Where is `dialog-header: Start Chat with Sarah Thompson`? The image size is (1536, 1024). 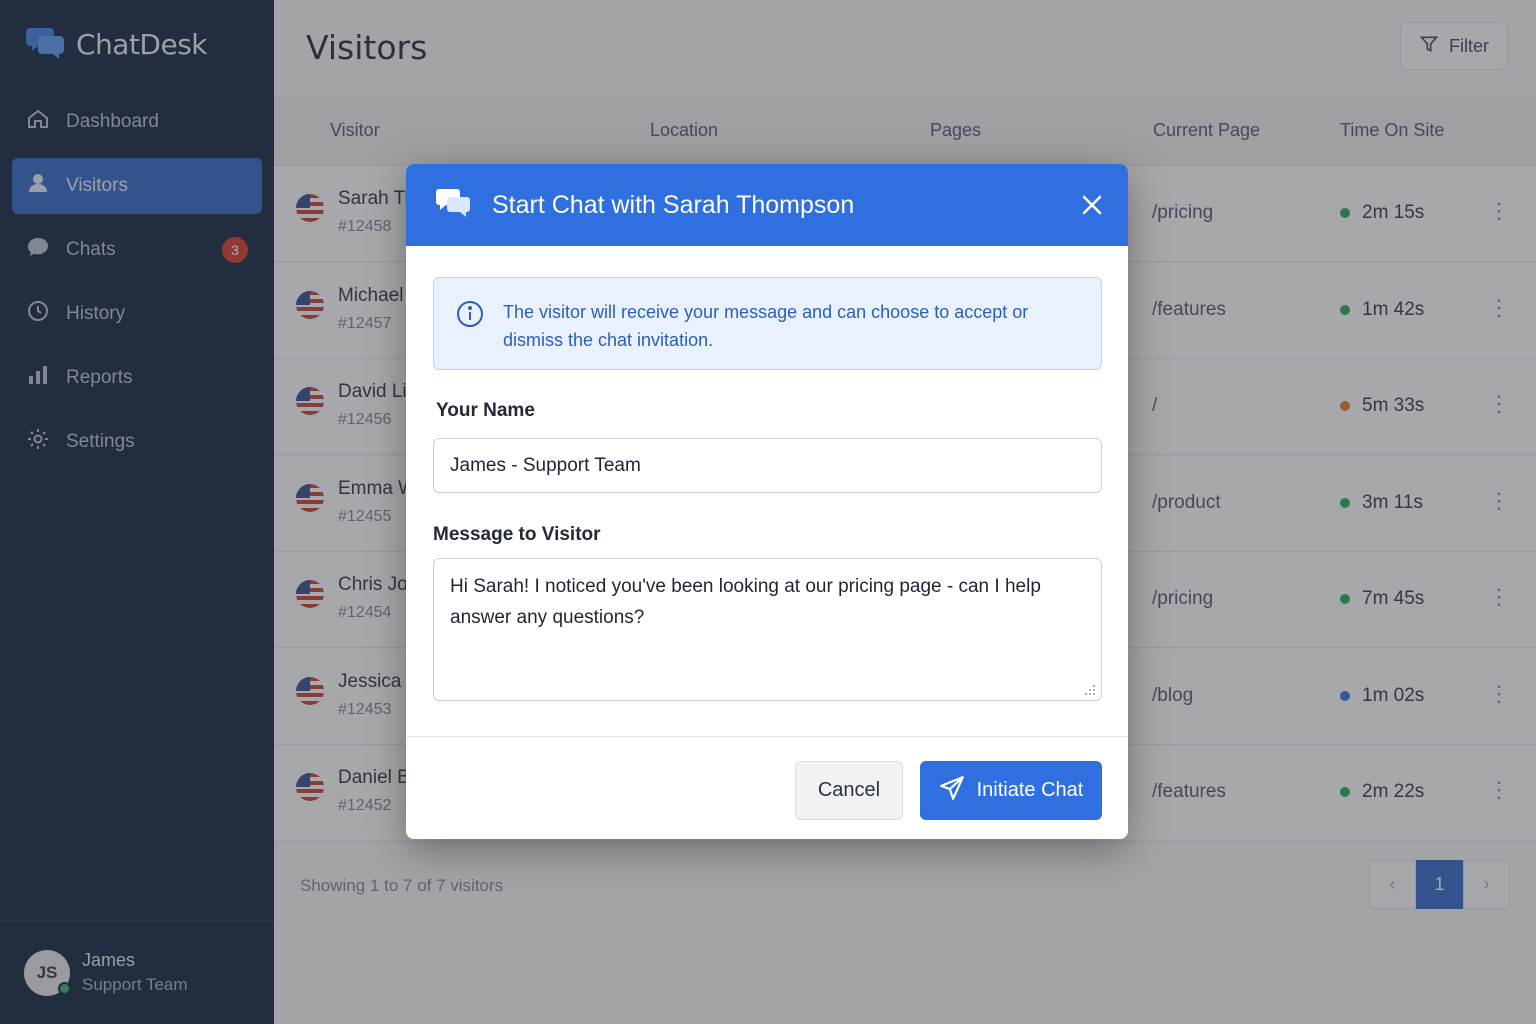
dialog-header: Start Chat with Sarah Thompson is located at coordinates (767, 205).